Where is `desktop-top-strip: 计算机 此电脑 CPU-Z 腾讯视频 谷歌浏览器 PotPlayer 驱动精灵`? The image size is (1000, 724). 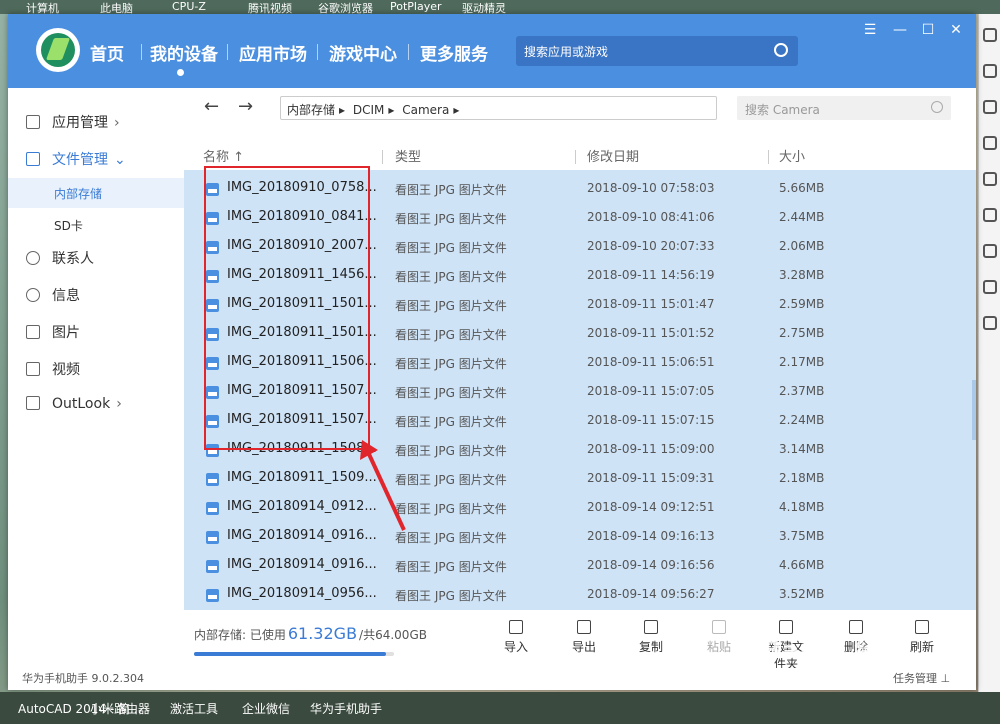
desktop-top-strip: 计算机 此电脑 CPU-Z 腾讯视频 谷歌浏览器 PotPlayer 驱动精灵 is located at coordinates (500, 7).